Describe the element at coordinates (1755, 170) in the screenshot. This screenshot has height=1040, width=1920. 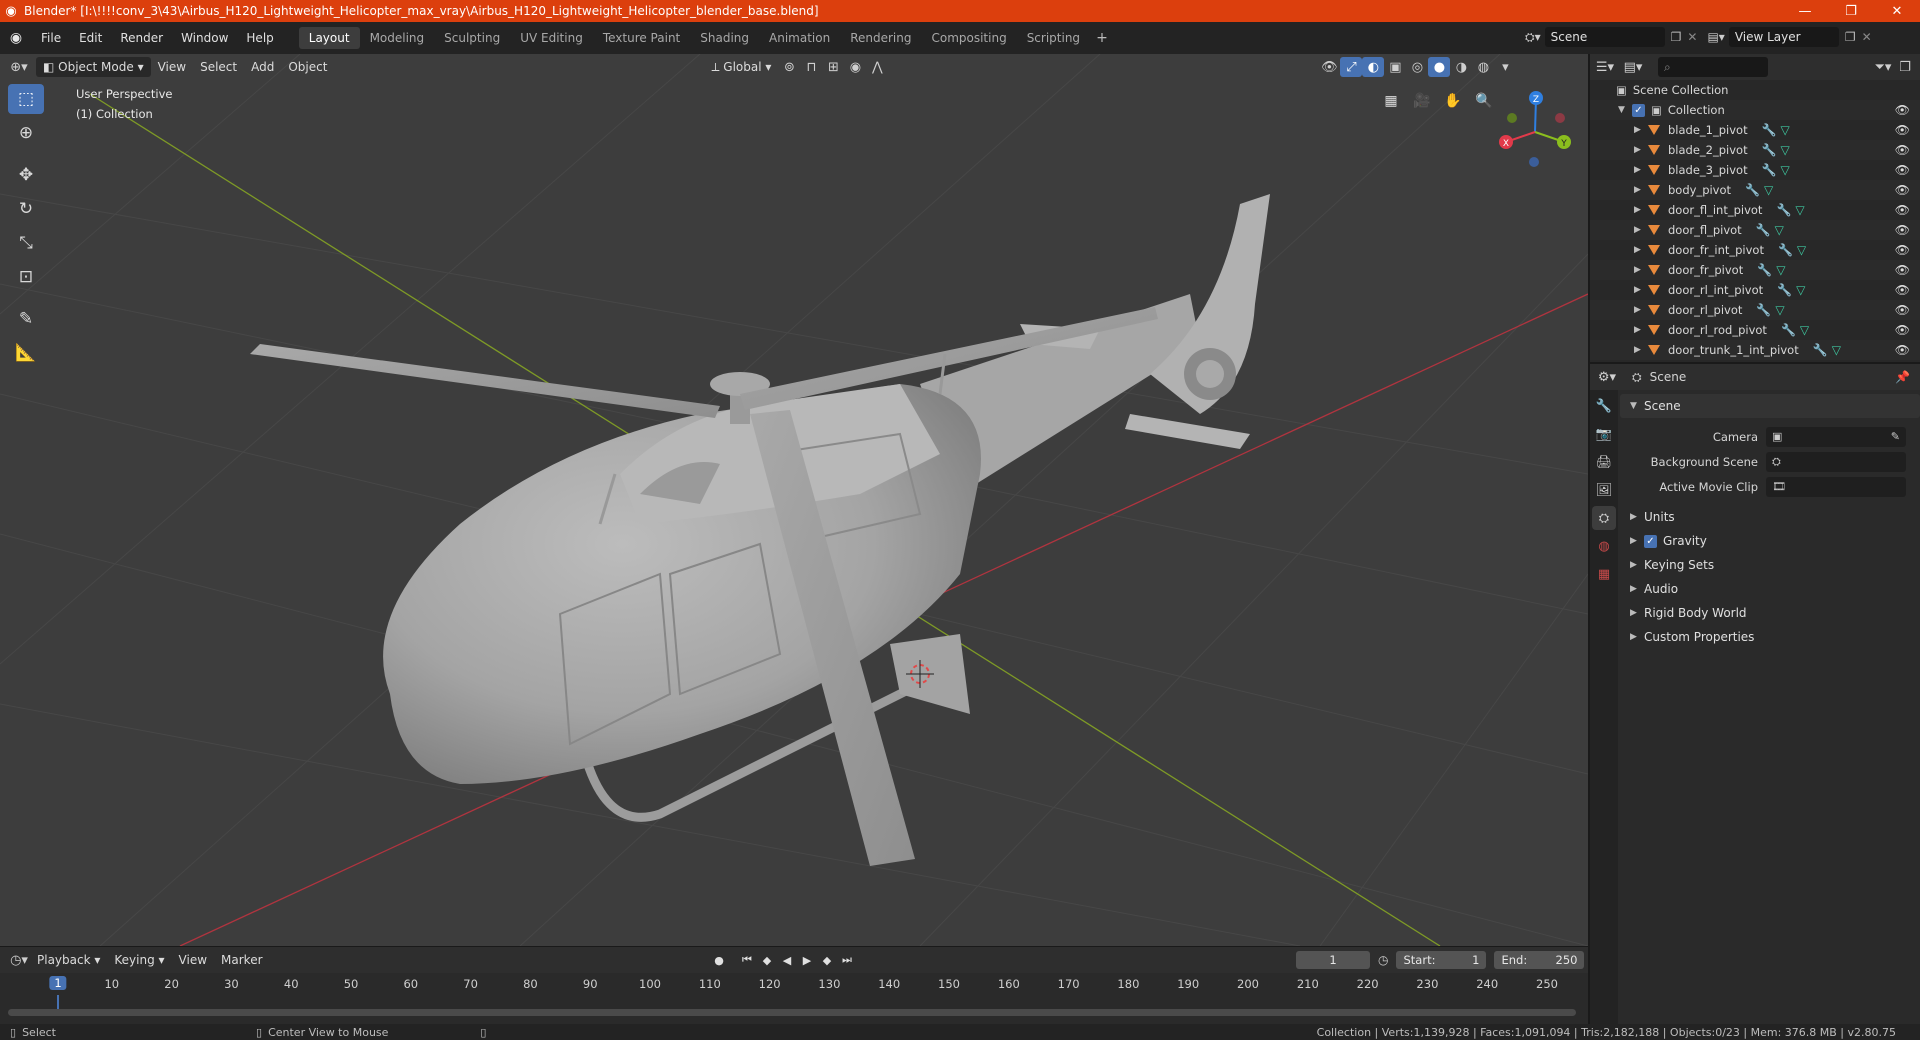
I see `outliner-object-row: ▶ blade_3_pivot 🔧 ▽ 👁` at that location.